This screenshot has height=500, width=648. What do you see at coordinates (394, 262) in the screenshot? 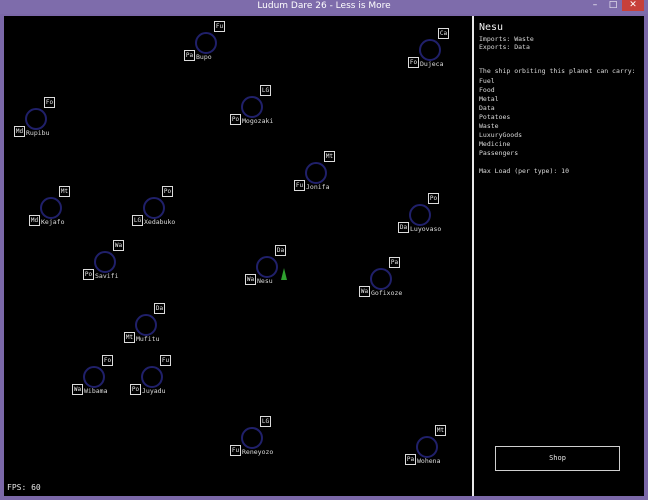
I see `export-badge: Pa` at bounding box center [394, 262].